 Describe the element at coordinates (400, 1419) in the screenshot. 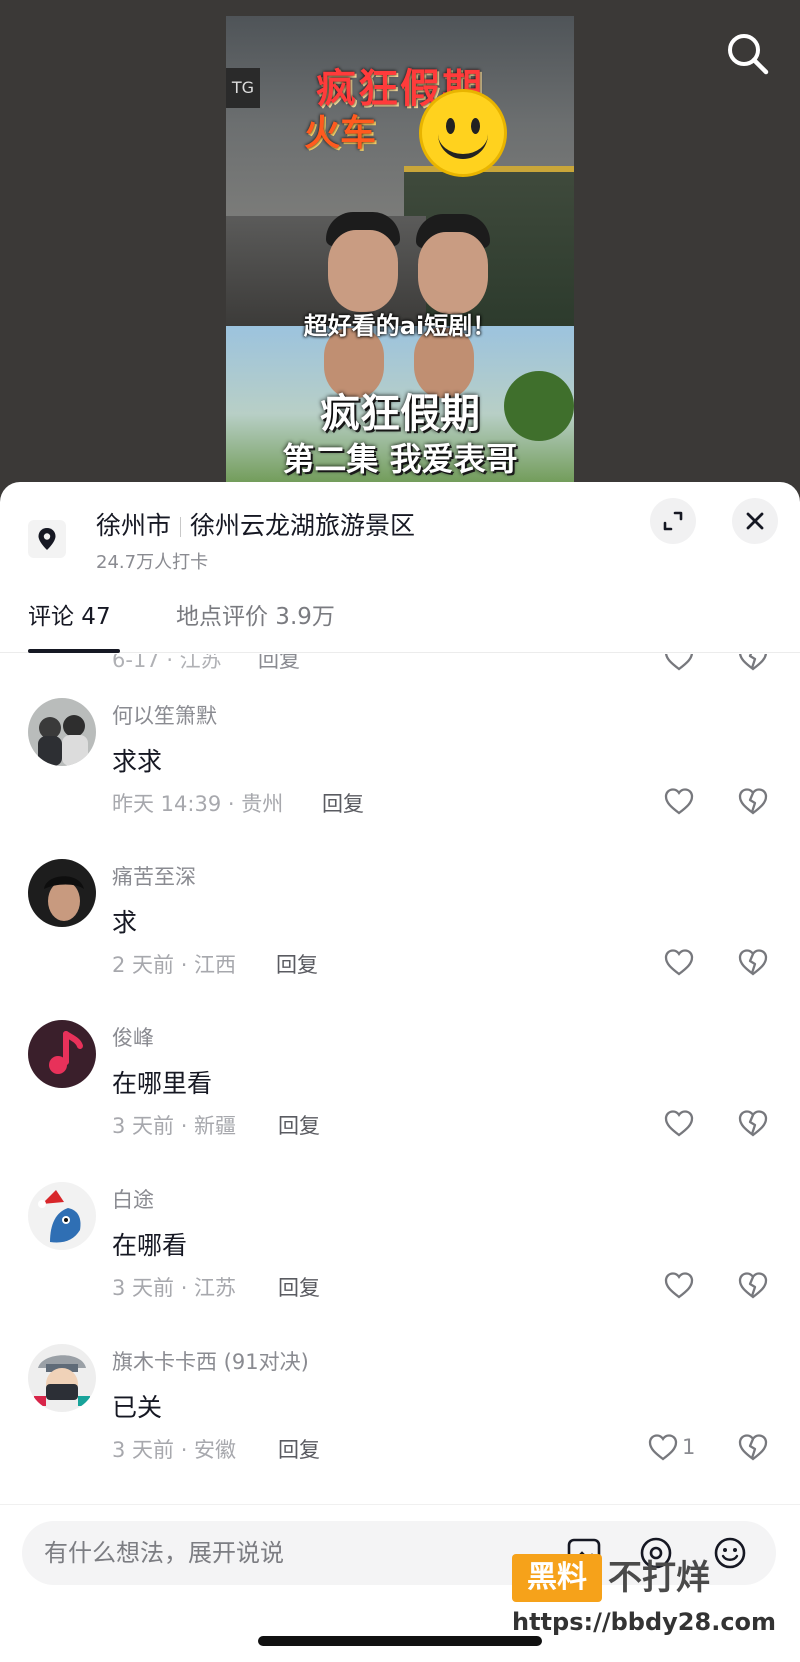

I see `comment-item: 旗木卡卡西 (91对决) 已关 3 天前 · 安徽 回复 1` at that location.